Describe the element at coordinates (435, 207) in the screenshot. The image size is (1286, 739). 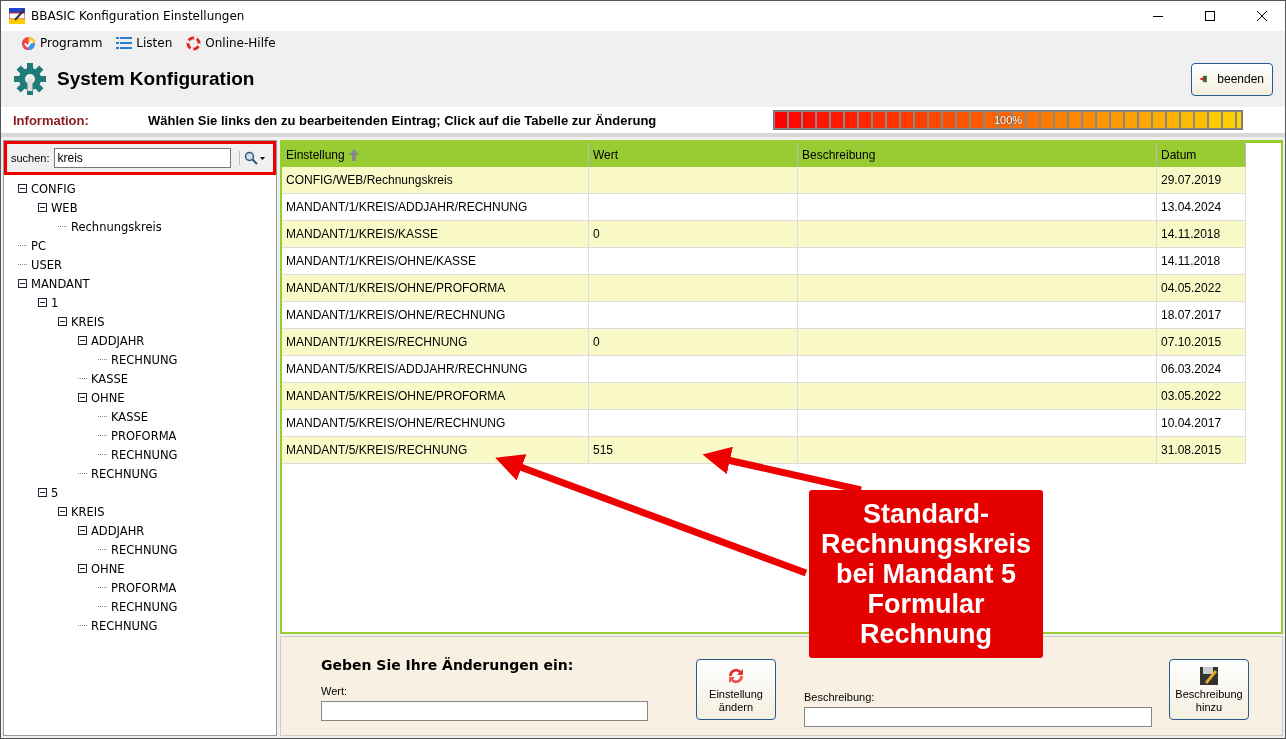
I see `table-cell: MANDANT/1/KREIS/ADDJAHR/RECHNUNG` at that location.